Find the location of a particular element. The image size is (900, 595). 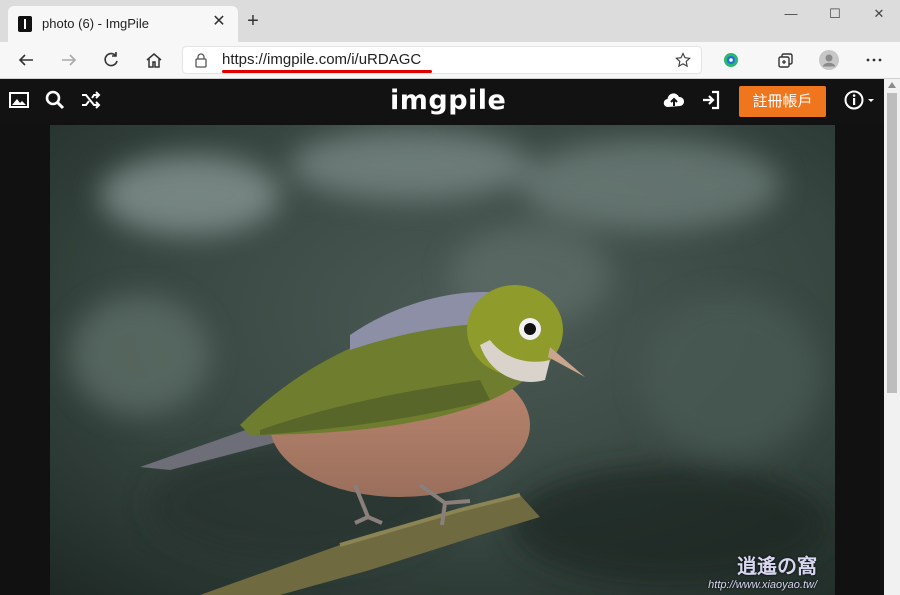

tab-close-icon: ✕ is located at coordinates (219, 22).